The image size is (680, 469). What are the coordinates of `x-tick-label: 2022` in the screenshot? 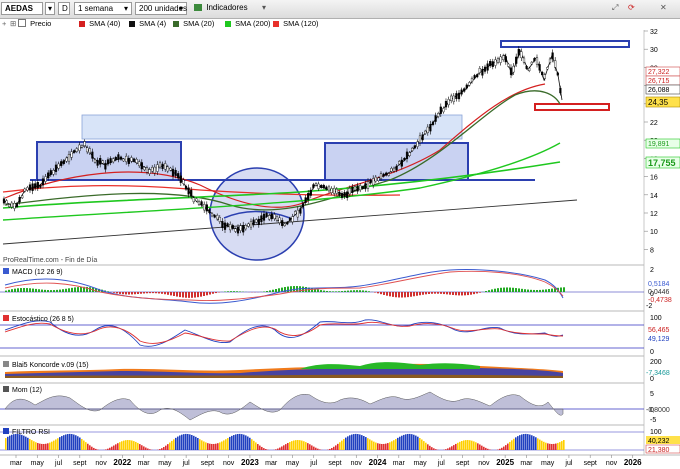 It's located at (122, 462).